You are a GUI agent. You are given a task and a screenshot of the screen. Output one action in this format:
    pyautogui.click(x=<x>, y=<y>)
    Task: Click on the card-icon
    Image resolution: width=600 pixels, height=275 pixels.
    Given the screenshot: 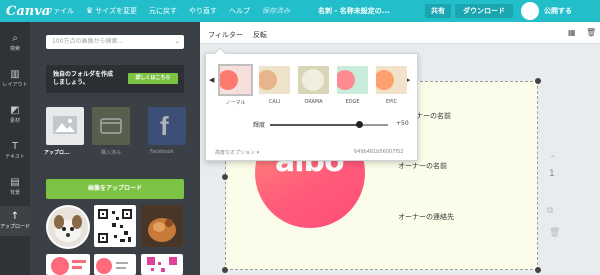 What is the action you would take?
    pyautogui.click(x=111, y=126)
    